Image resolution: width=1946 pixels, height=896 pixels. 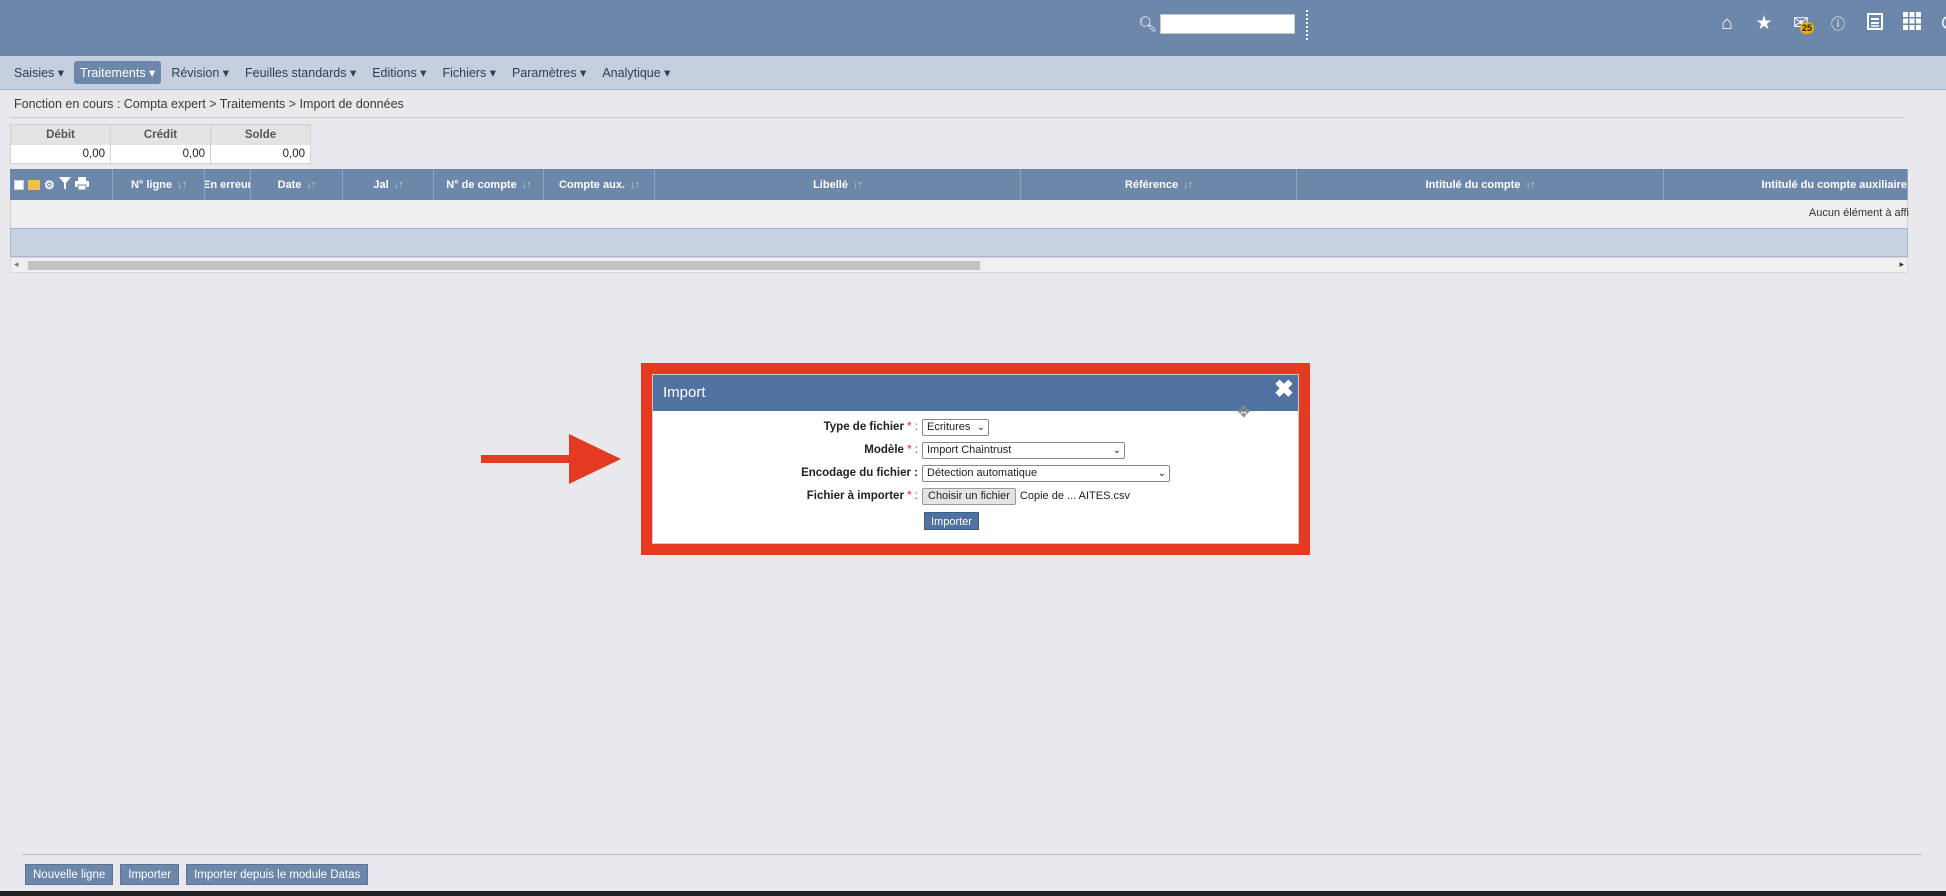 I want to click on total-label: Débit, so click(x=60, y=135).